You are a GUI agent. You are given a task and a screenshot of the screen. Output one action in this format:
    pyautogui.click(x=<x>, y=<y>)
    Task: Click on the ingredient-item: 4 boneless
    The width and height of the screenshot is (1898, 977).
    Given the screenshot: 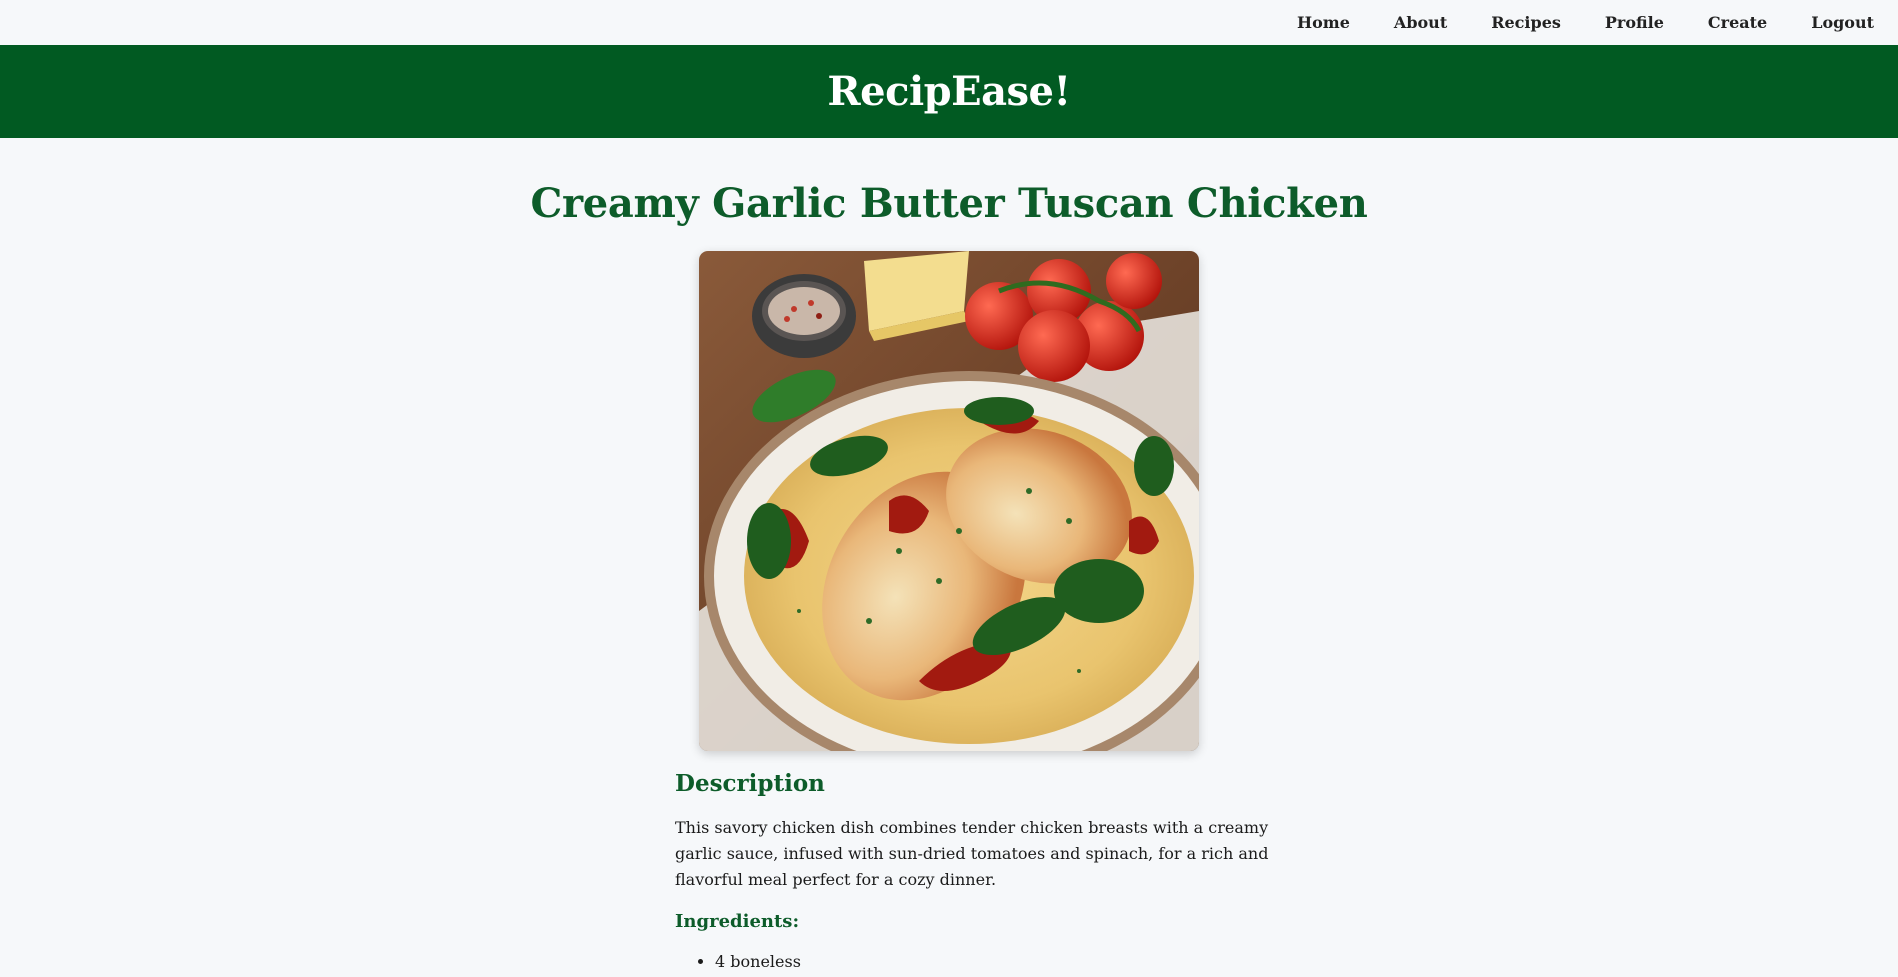 What is the action you would take?
    pyautogui.click(x=1005, y=962)
    